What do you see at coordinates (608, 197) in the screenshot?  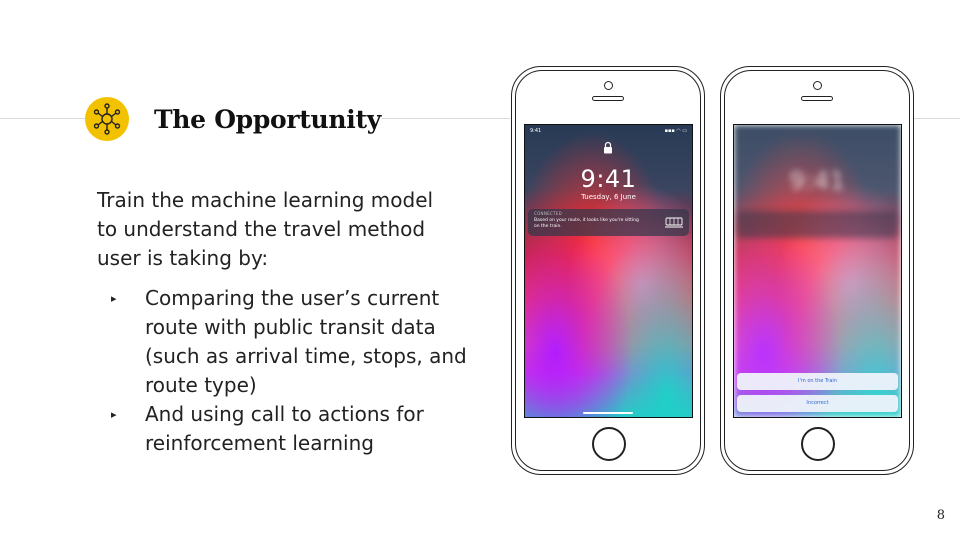 I see `lock-date: Tuesday, 6 June` at bounding box center [608, 197].